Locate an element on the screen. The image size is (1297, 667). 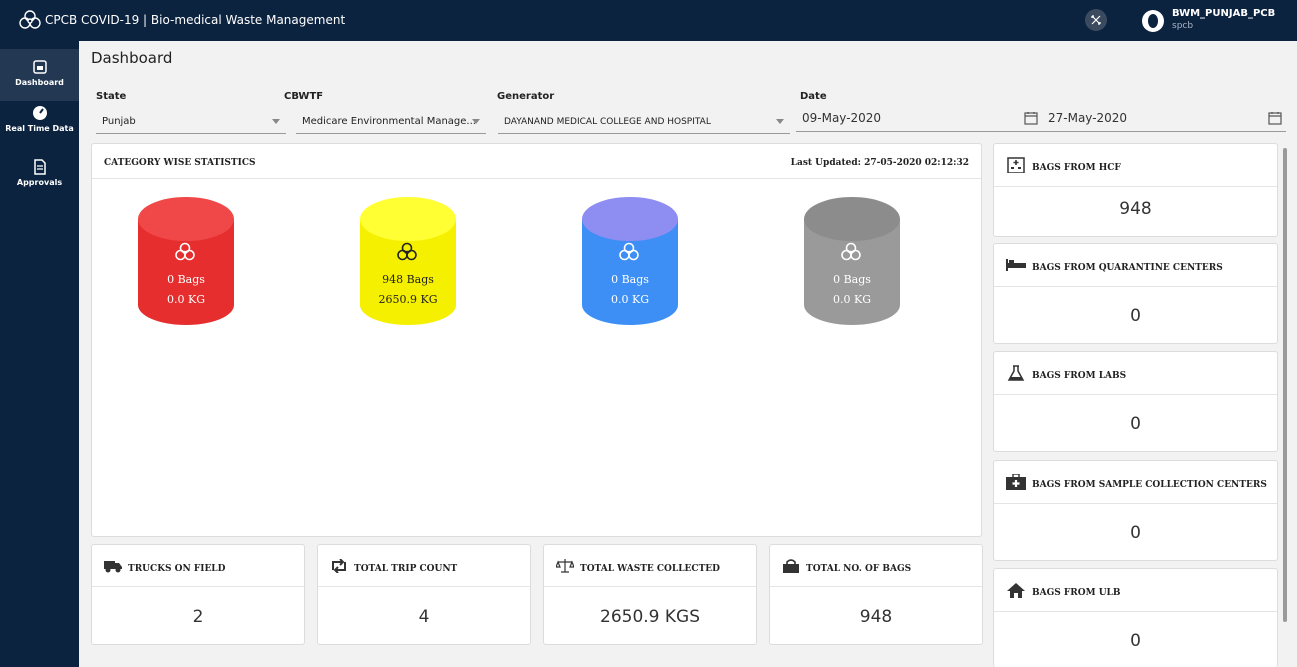
stat-card-header: TOTAL NO. OF BAGS is located at coordinates (876, 566).